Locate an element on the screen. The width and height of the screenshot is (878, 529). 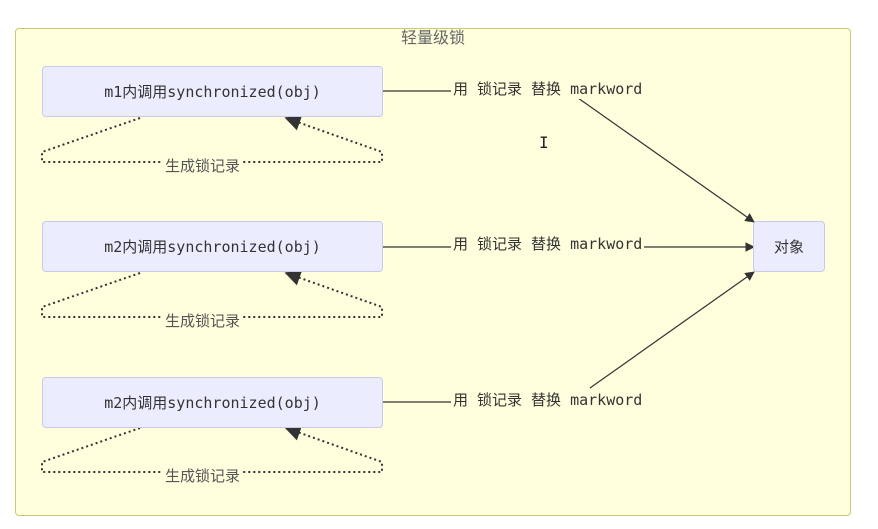
edge-m2b-to-object is located at coordinates (568, 337).